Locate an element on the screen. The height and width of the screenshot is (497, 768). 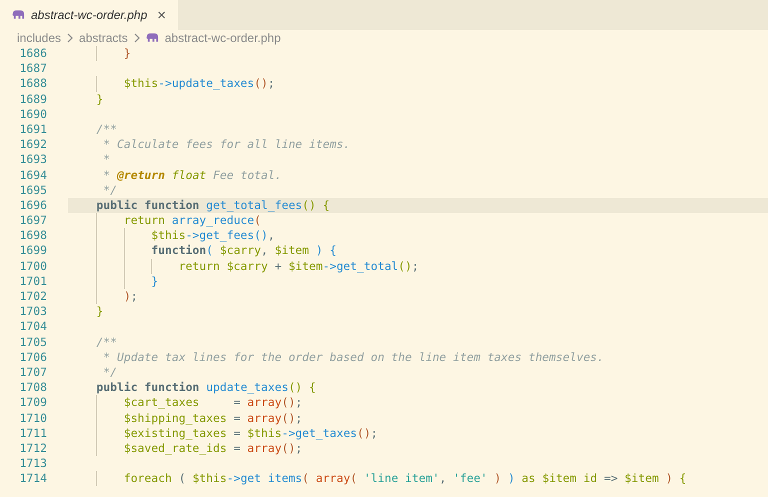
code-line: * Calculate fees for all line items. is located at coordinates (227, 144).